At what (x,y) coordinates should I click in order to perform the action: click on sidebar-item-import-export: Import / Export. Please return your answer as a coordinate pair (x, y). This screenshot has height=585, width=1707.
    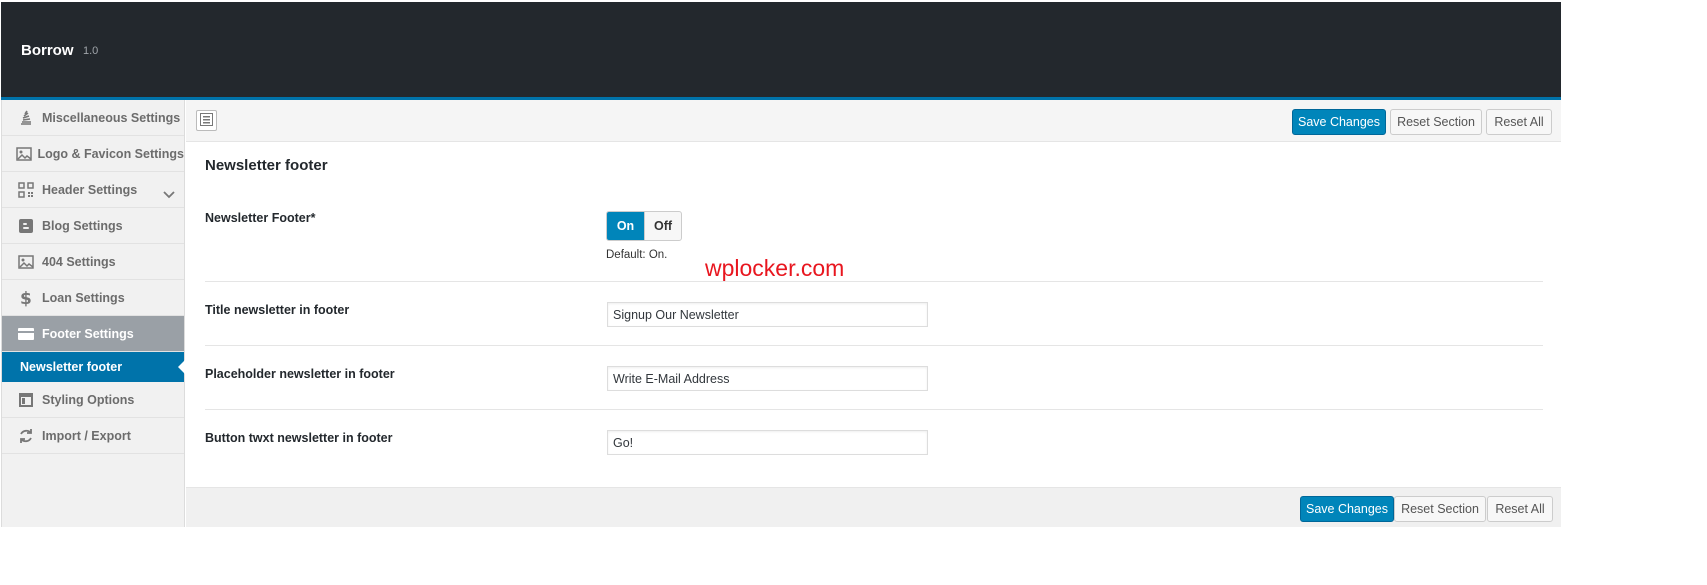
    Looking at the image, I should click on (93, 436).